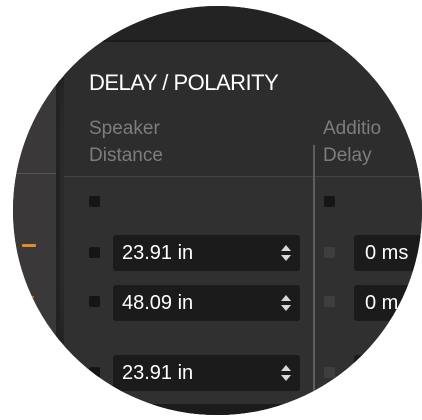 Image resolution: width=422 pixels, height=420 pixels. I want to click on left-panel-separator, so click(58, 227).